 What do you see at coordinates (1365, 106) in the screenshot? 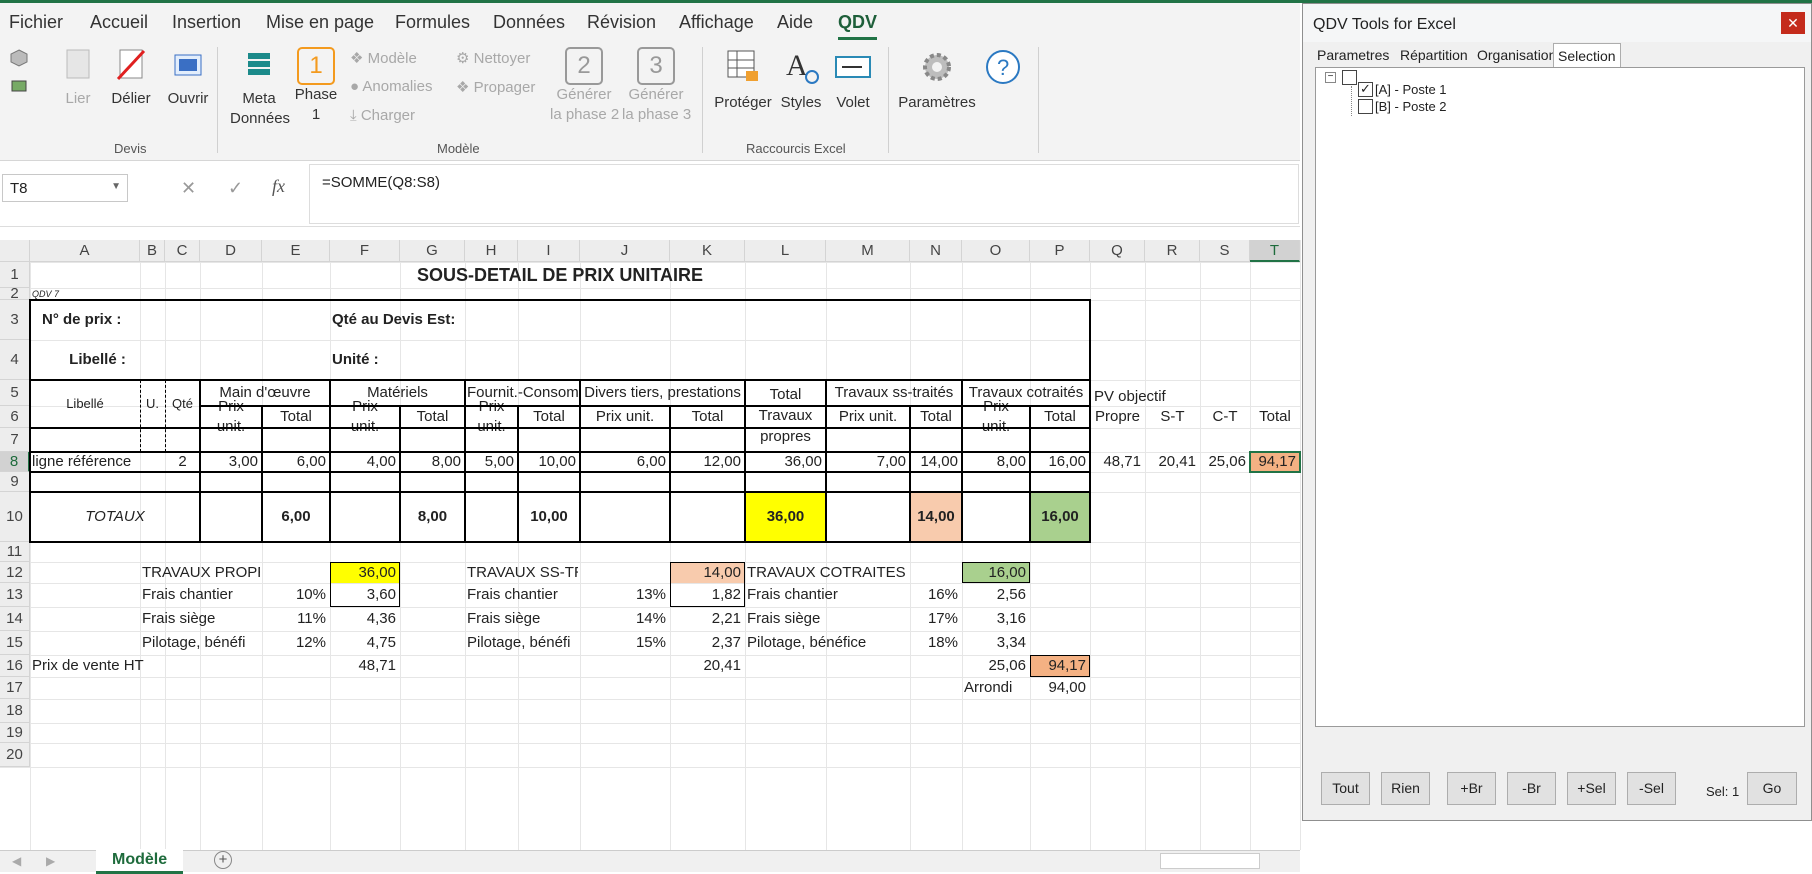
I see `poste2-checkbox` at bounding box center [1365, 106].